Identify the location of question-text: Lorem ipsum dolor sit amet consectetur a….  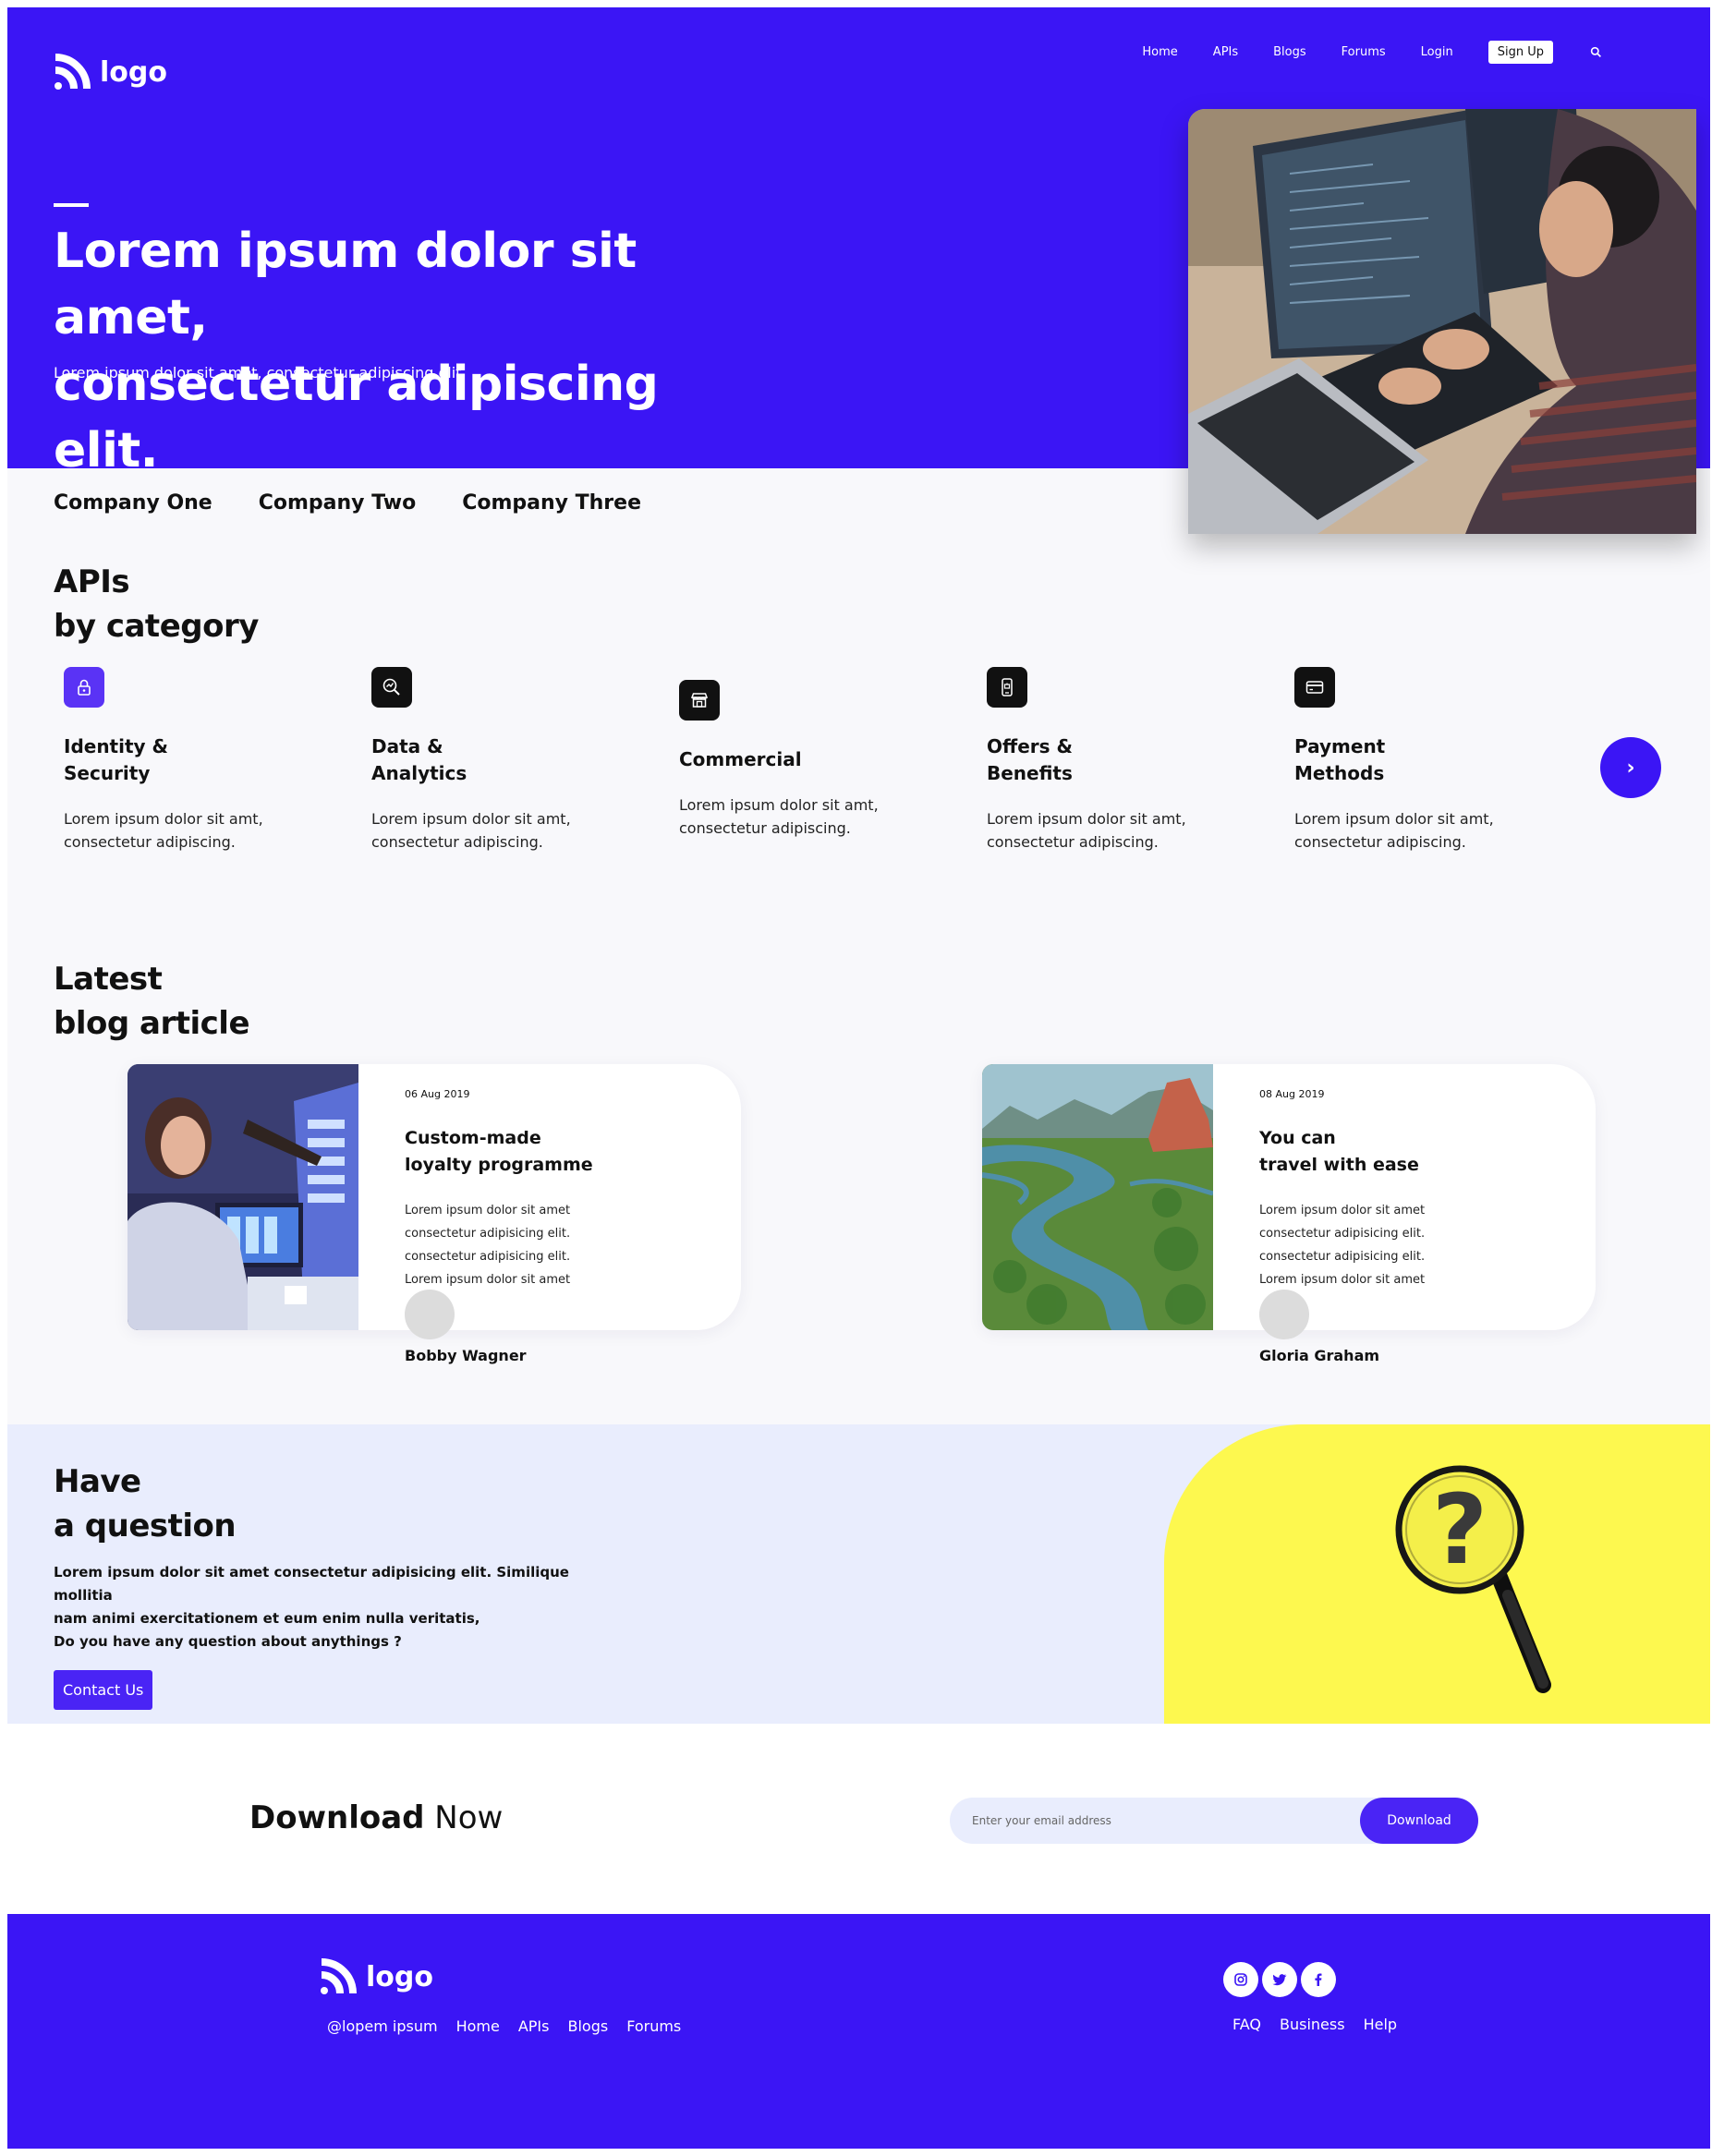
(340, 1595).